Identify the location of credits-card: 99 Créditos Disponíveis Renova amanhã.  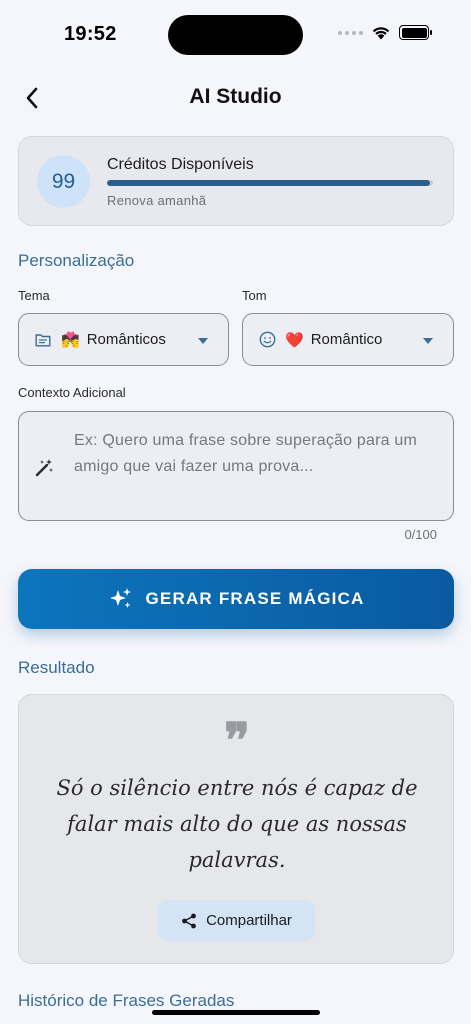
(236, 181).